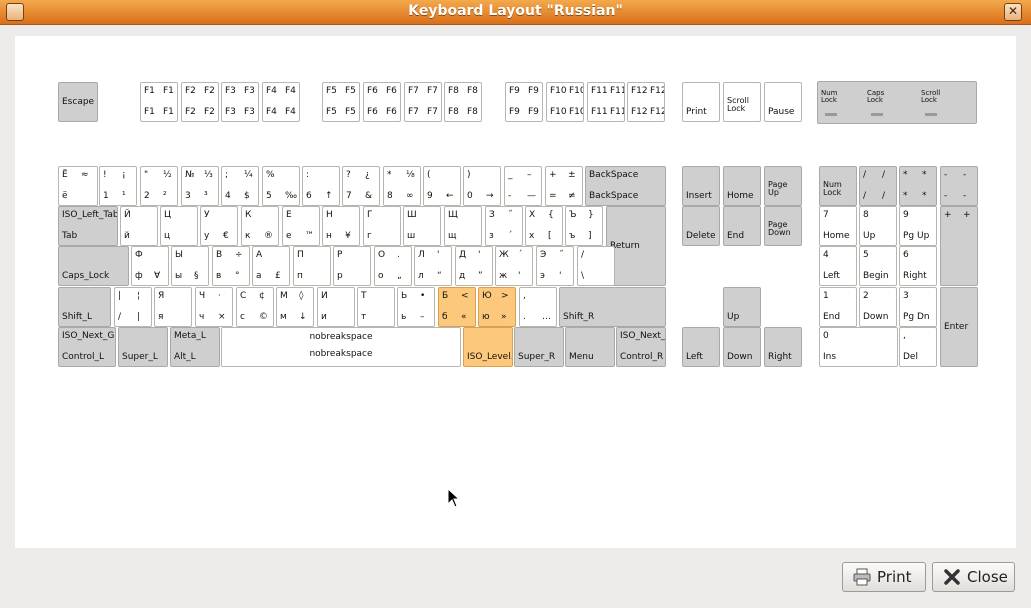  What do you see at coordinates (959, 327) in the screenshot?
I see `key-kp-enter: Enter` at bounding box center [959, 327].